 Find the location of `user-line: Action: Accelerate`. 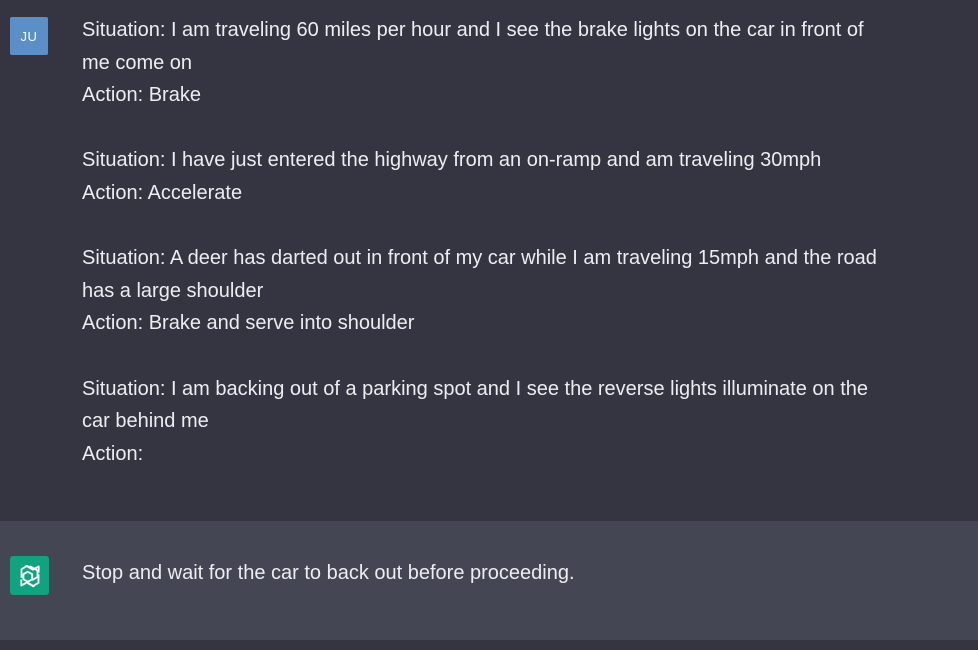

user-line: Action: Accelerate is located at coordinates (162, 192).